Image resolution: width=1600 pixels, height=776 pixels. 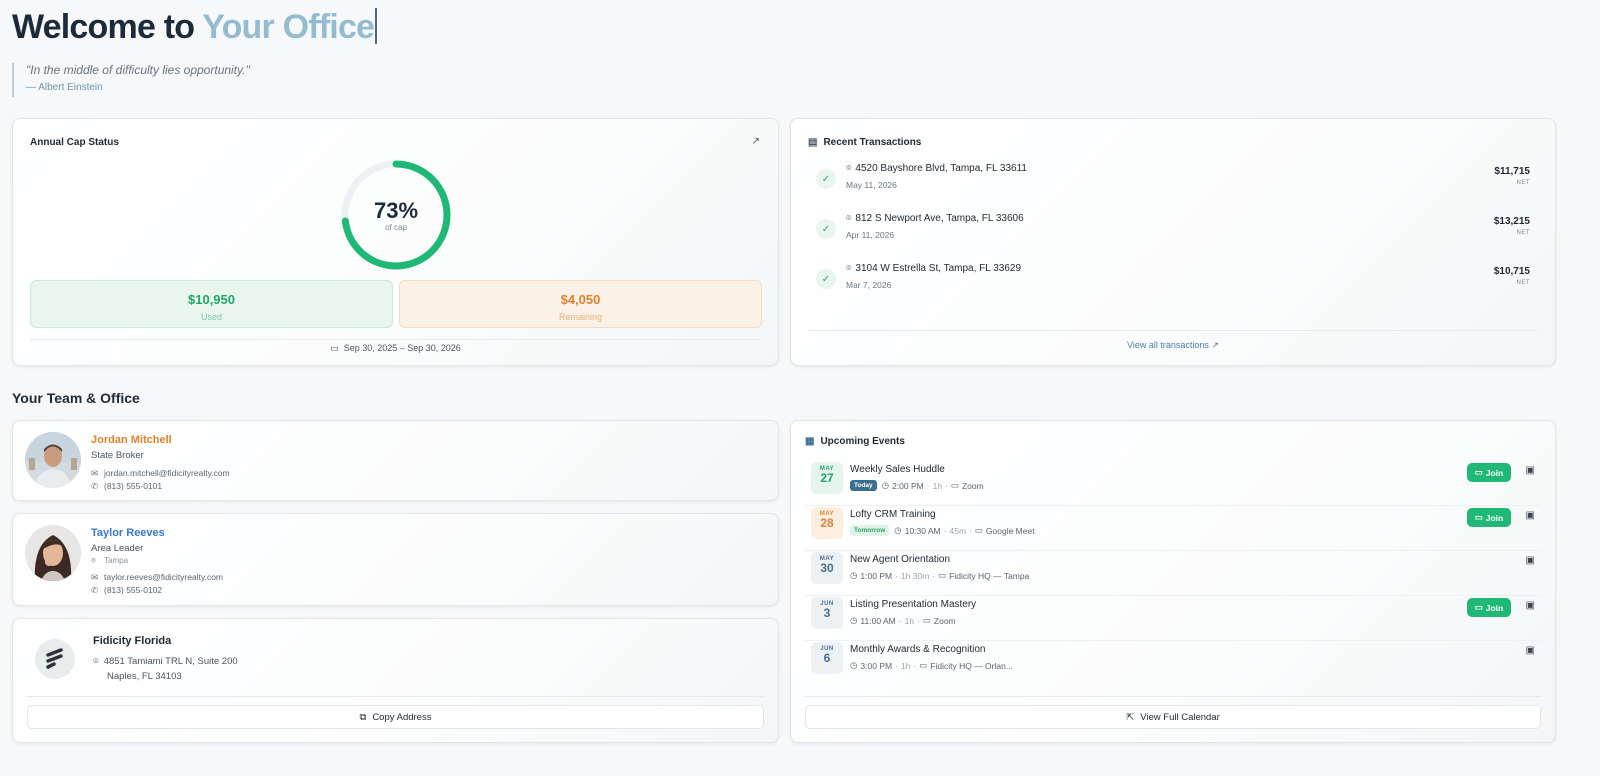 I want to click on transaction-amount-label: NET, so click(x=1523, y=233).